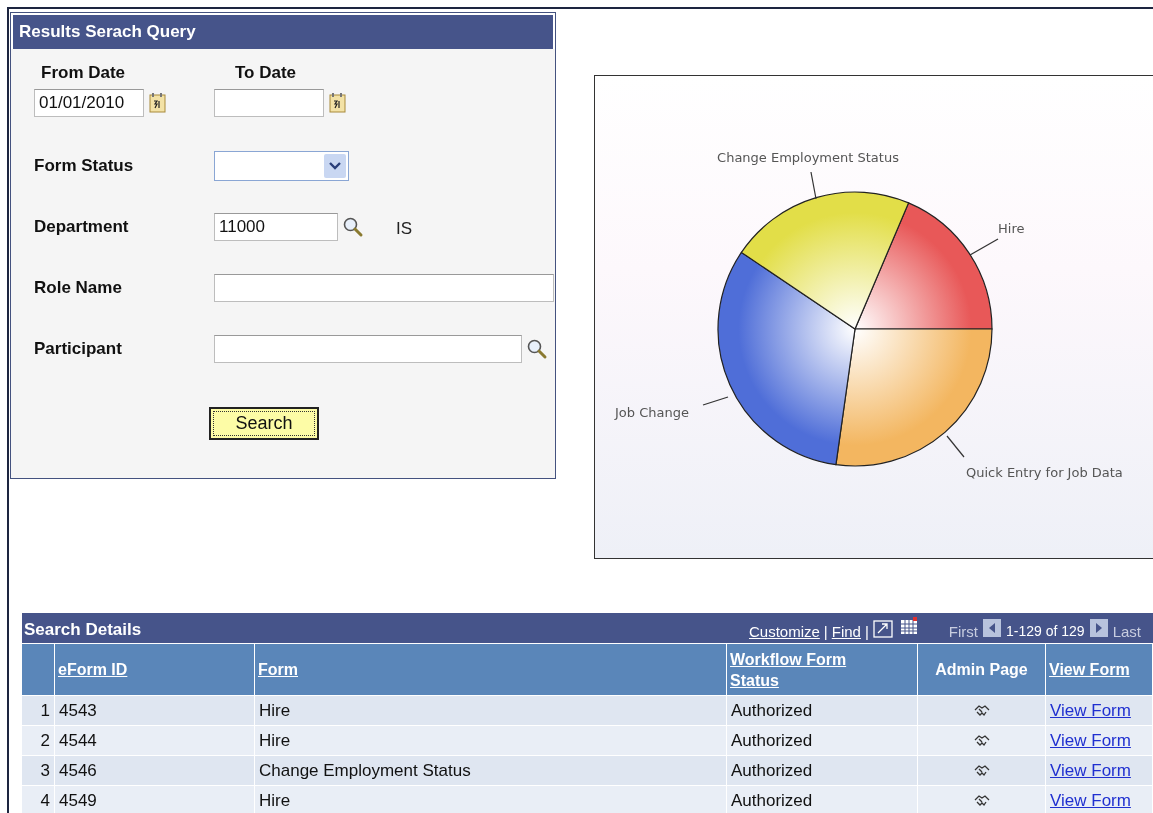 The width and height of the screenshot is (1153, 813). Describe the element at coordinates (1044, 472) in the screenshot. I see `slice-label: Quick Entry for Job Data` at that location.